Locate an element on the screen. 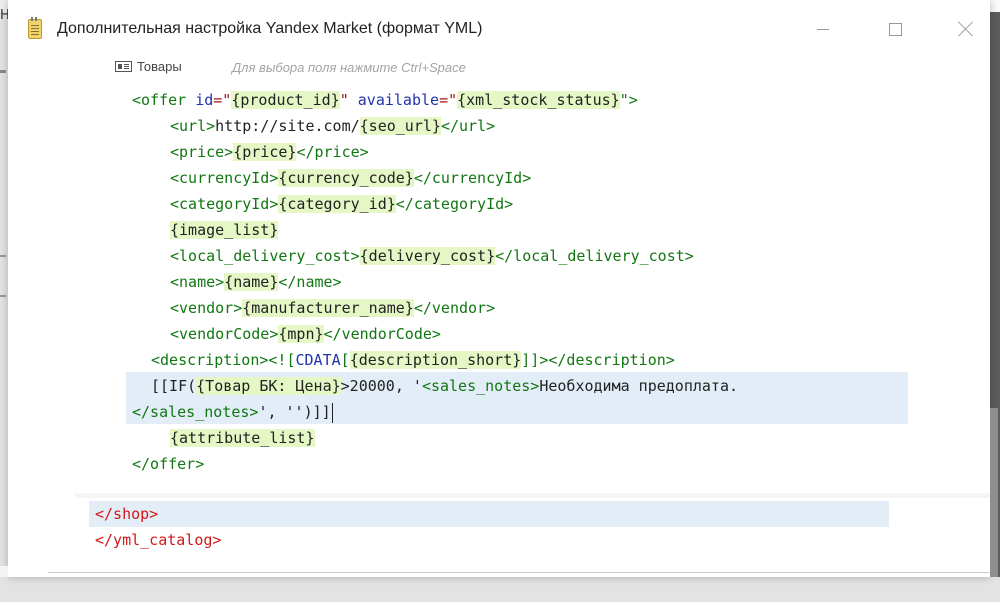  code-line: <categoryId>{category_id}</categoryId> is located at coordinates (342, 204).